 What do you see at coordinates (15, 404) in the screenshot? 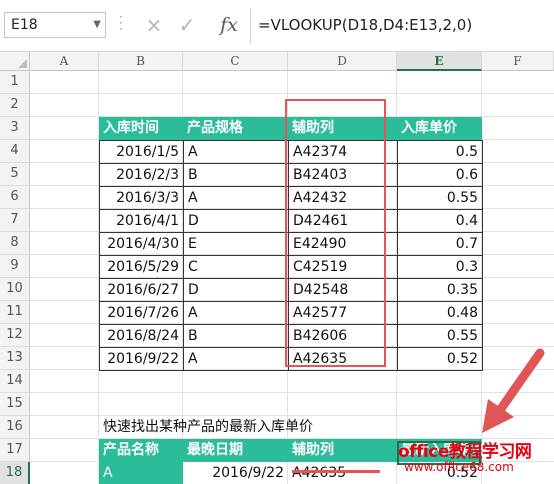
I see `row-header-15: 15` at bounding box center [15, 404].